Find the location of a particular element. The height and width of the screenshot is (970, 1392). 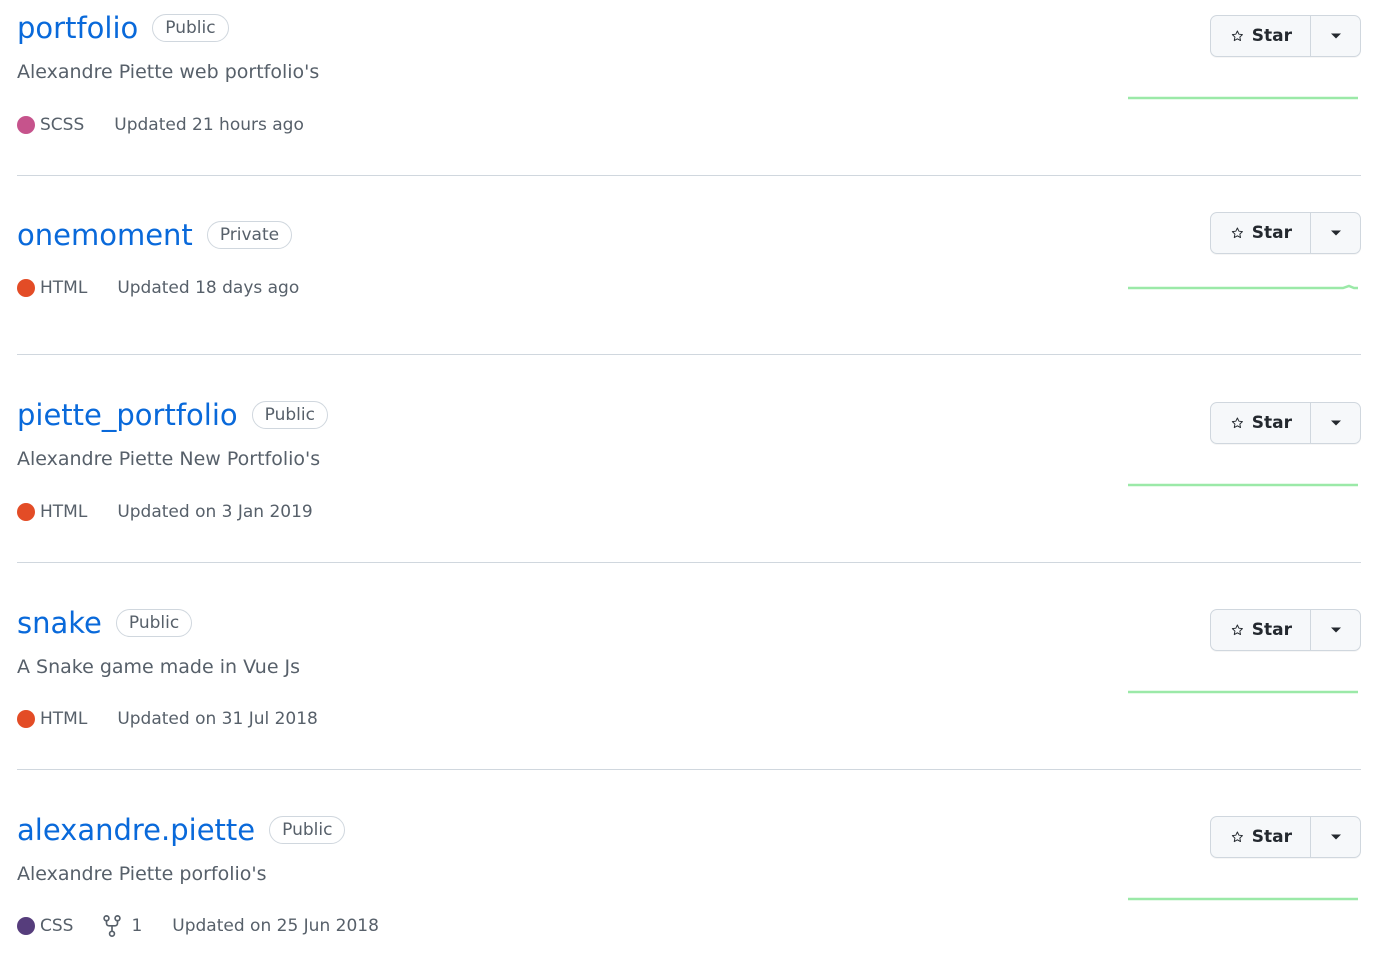

repo-meta: HTML Updated 18 days ago is located at coordinates (158, 288).